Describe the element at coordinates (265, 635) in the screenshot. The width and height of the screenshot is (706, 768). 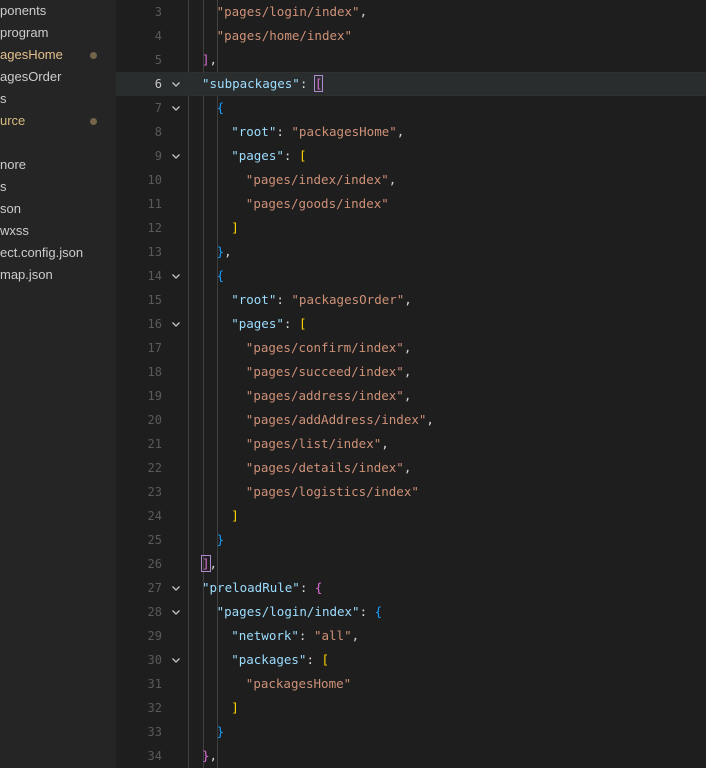
I see `json-key: "network"` at that location.